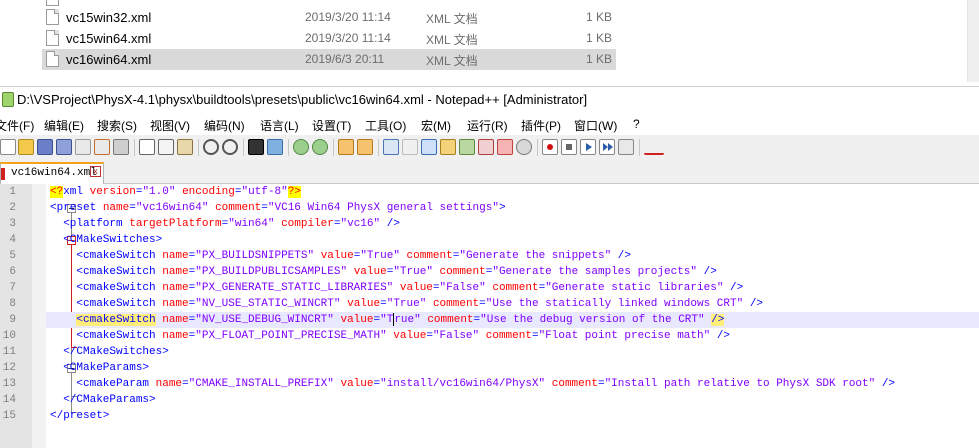  I want to click on file-name: vc16win64.xml, so click(109, 59).